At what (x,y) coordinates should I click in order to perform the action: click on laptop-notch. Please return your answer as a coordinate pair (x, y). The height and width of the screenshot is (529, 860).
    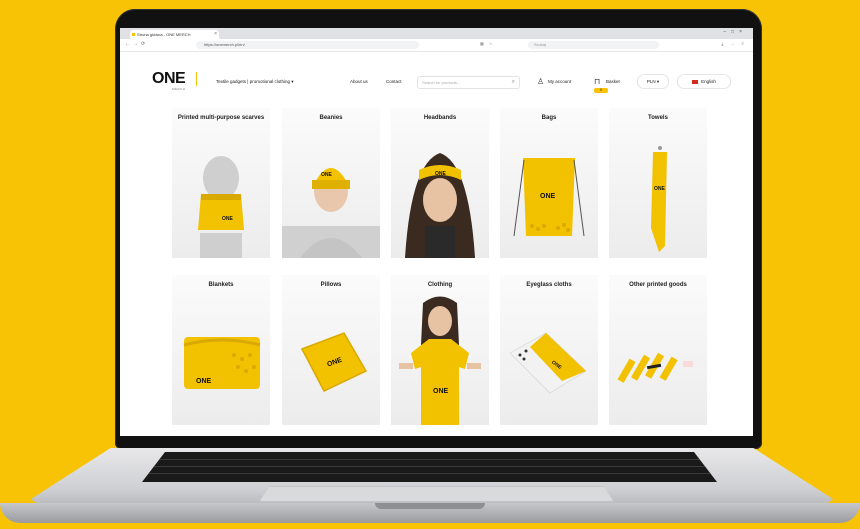
    Looking at the image, I should click on (430, 506).